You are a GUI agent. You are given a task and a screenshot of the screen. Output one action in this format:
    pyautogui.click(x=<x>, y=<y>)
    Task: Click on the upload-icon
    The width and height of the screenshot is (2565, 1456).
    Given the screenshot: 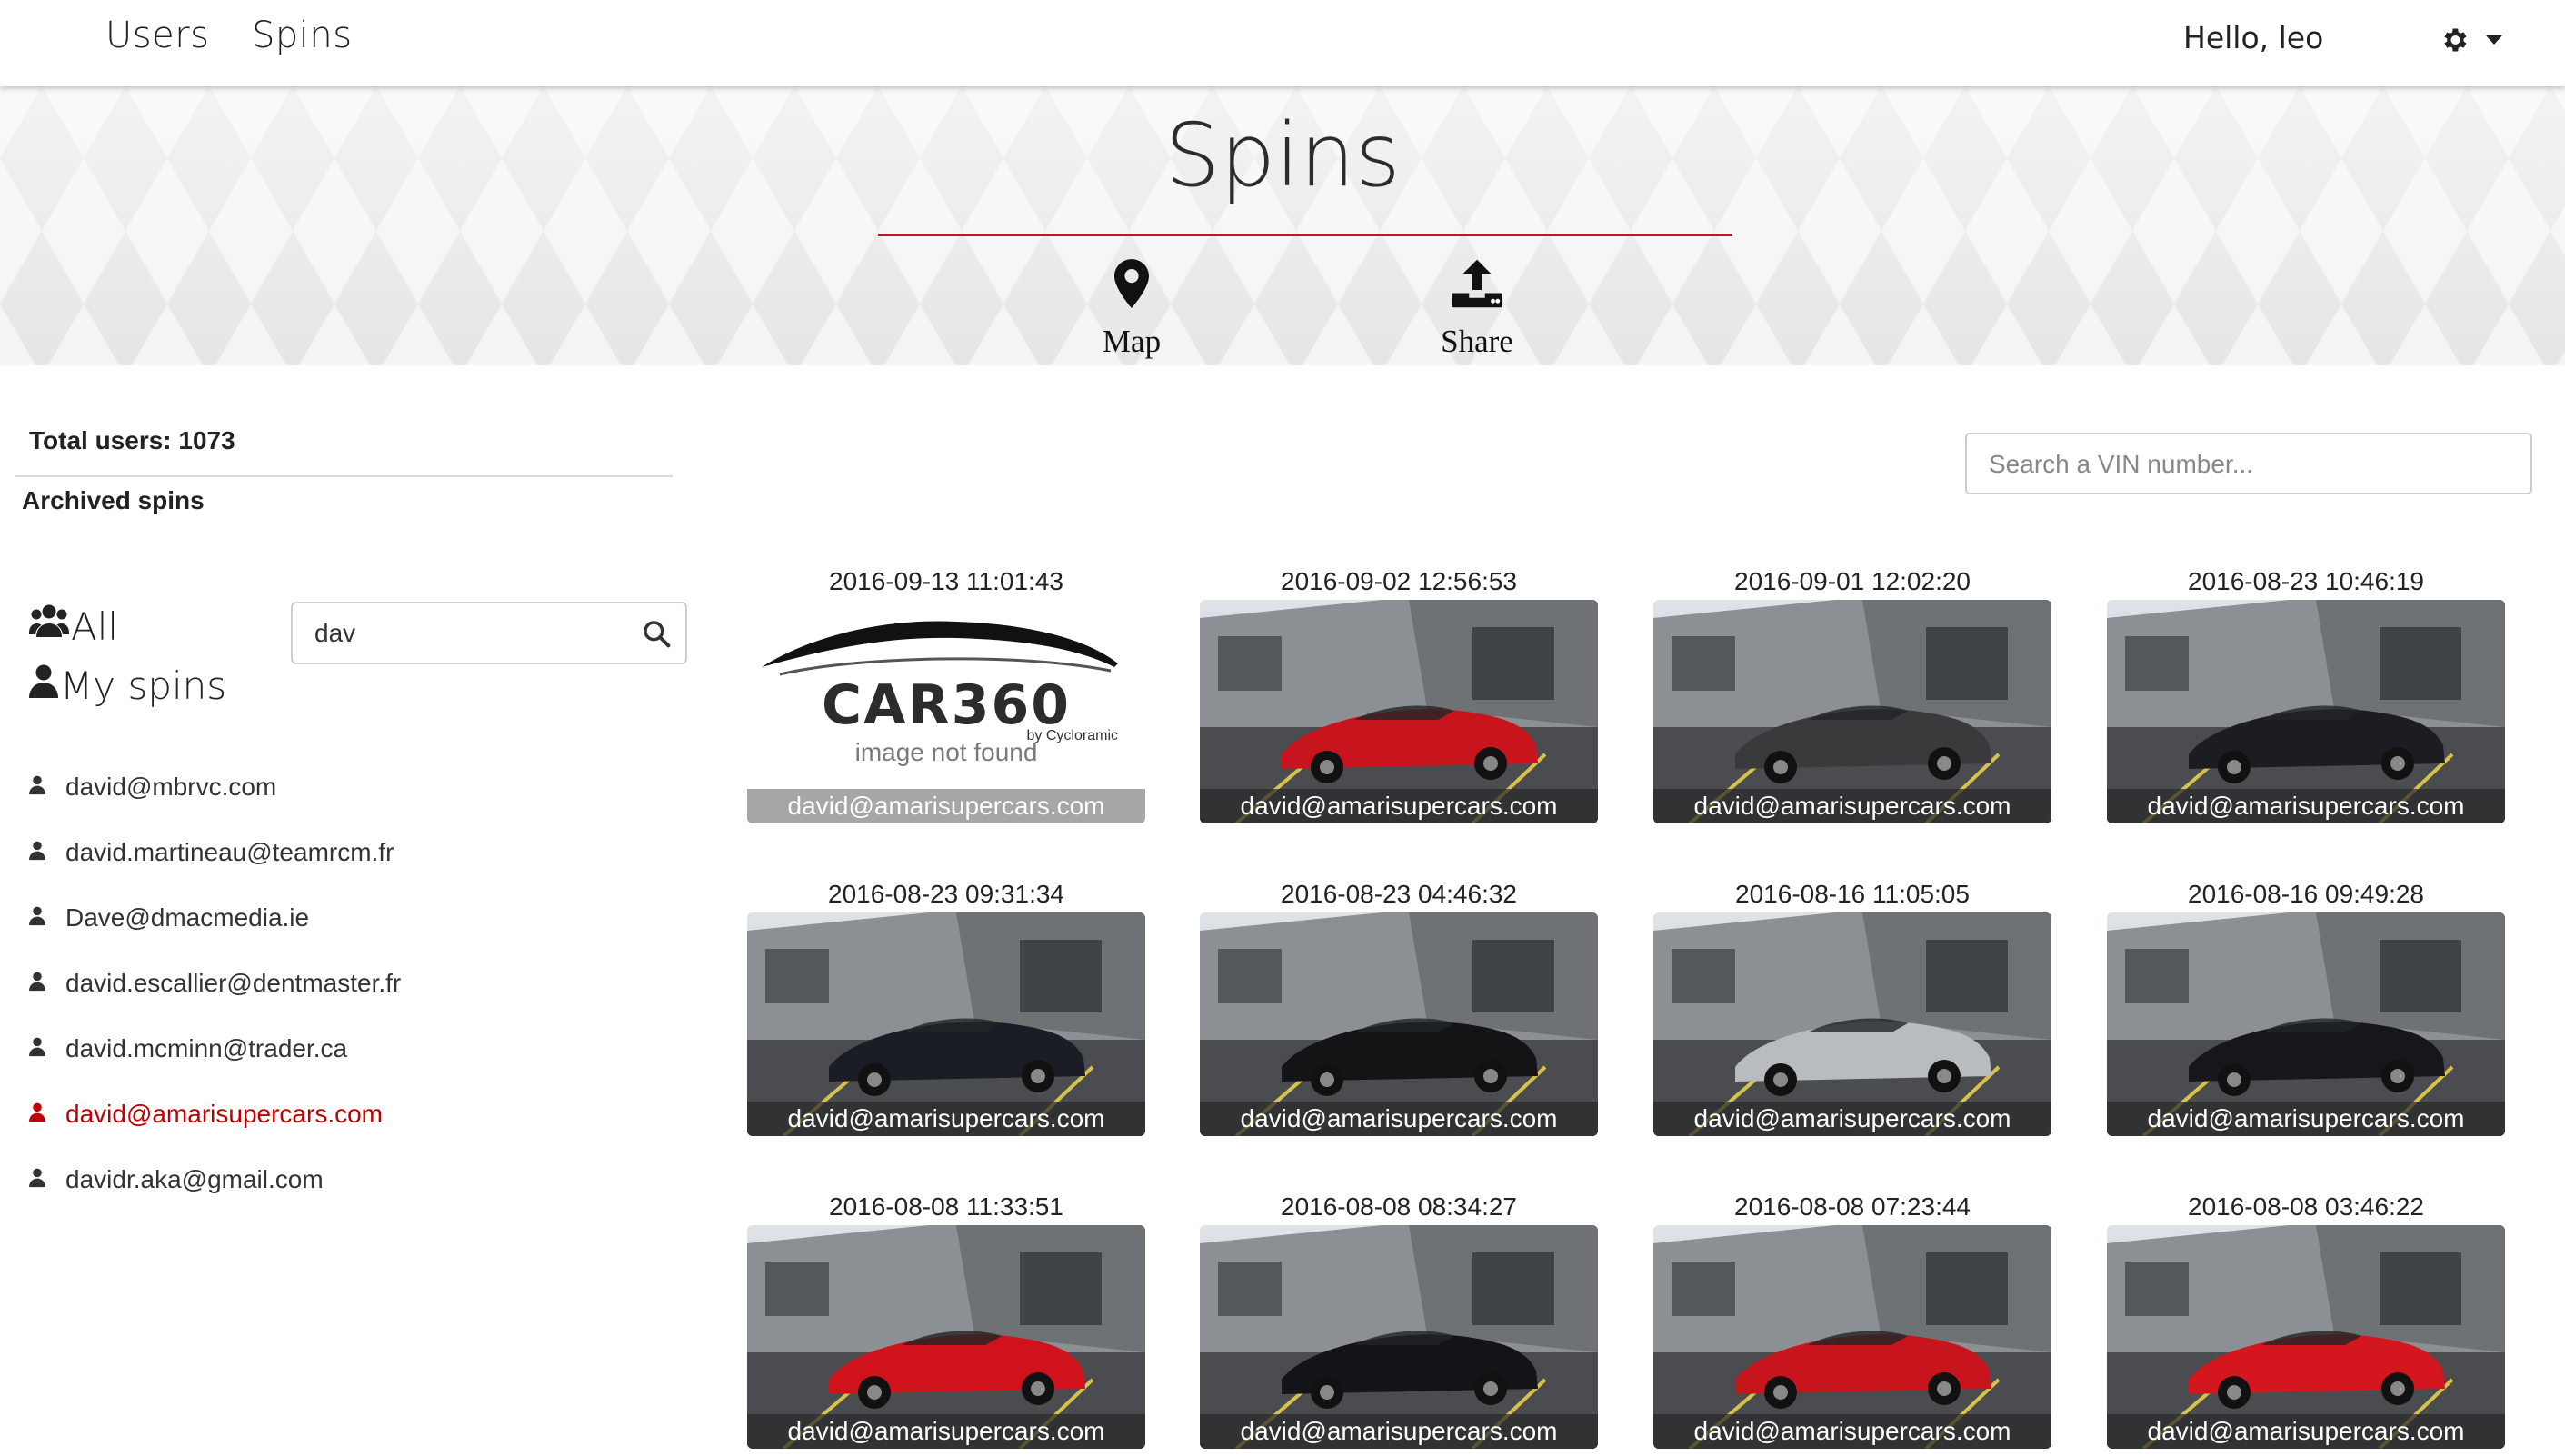 What is the action you would take?
    pyautogui.click(x=1477, y=286)
    